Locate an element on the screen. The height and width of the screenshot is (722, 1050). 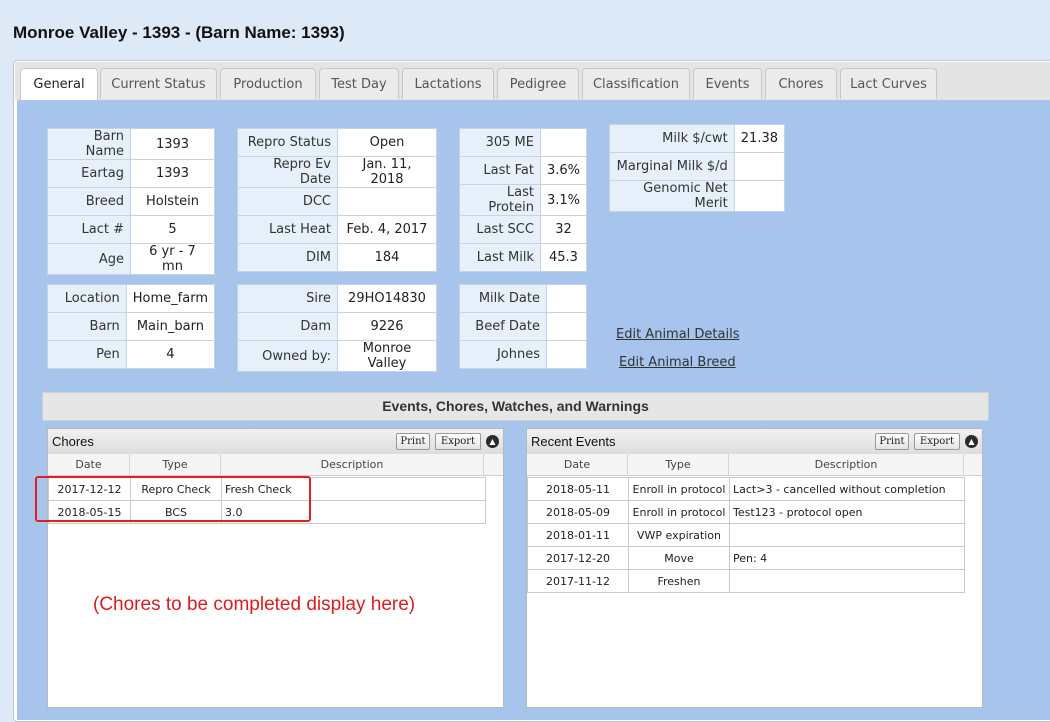
recent-events-panel-header: Recent Events Print Export ▲ is located at coordinates (754, 442).